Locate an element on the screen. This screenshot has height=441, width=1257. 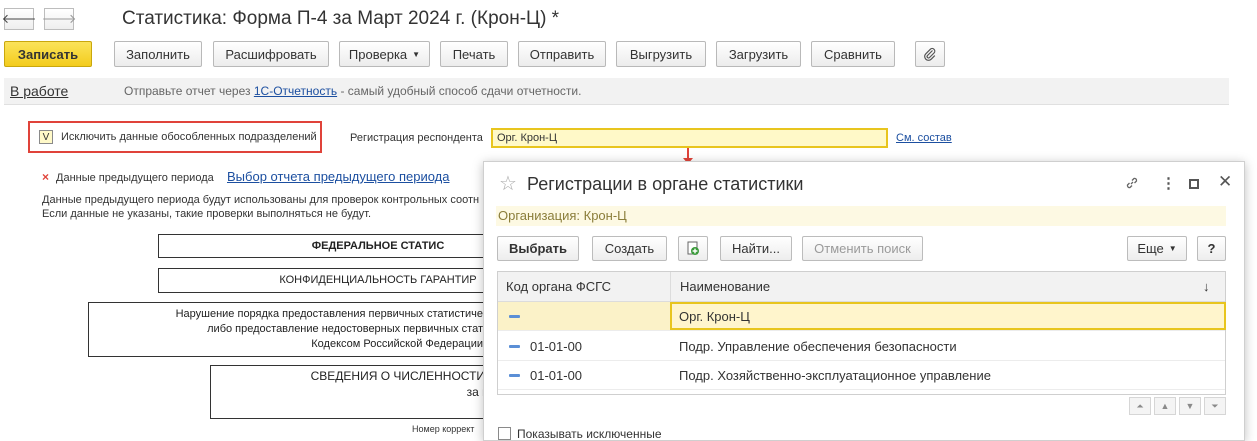
scroll-first-icon: ⏶ is located at coordinates (1140, 406).